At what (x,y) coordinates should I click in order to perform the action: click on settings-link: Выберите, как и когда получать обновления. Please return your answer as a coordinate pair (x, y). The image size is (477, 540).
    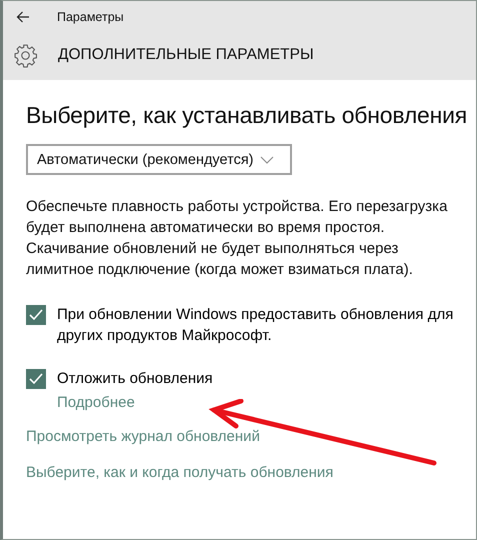
    Looking at the image, I should click on (180, 472).